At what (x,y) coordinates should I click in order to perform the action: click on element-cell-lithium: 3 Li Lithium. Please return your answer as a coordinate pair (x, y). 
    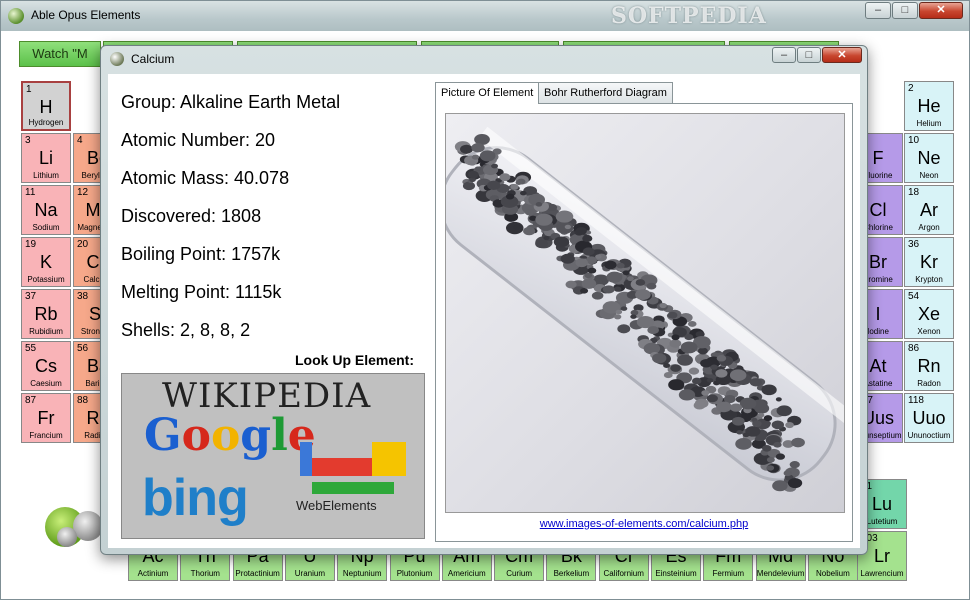
    Looking at the image, I should click on (46, 158).